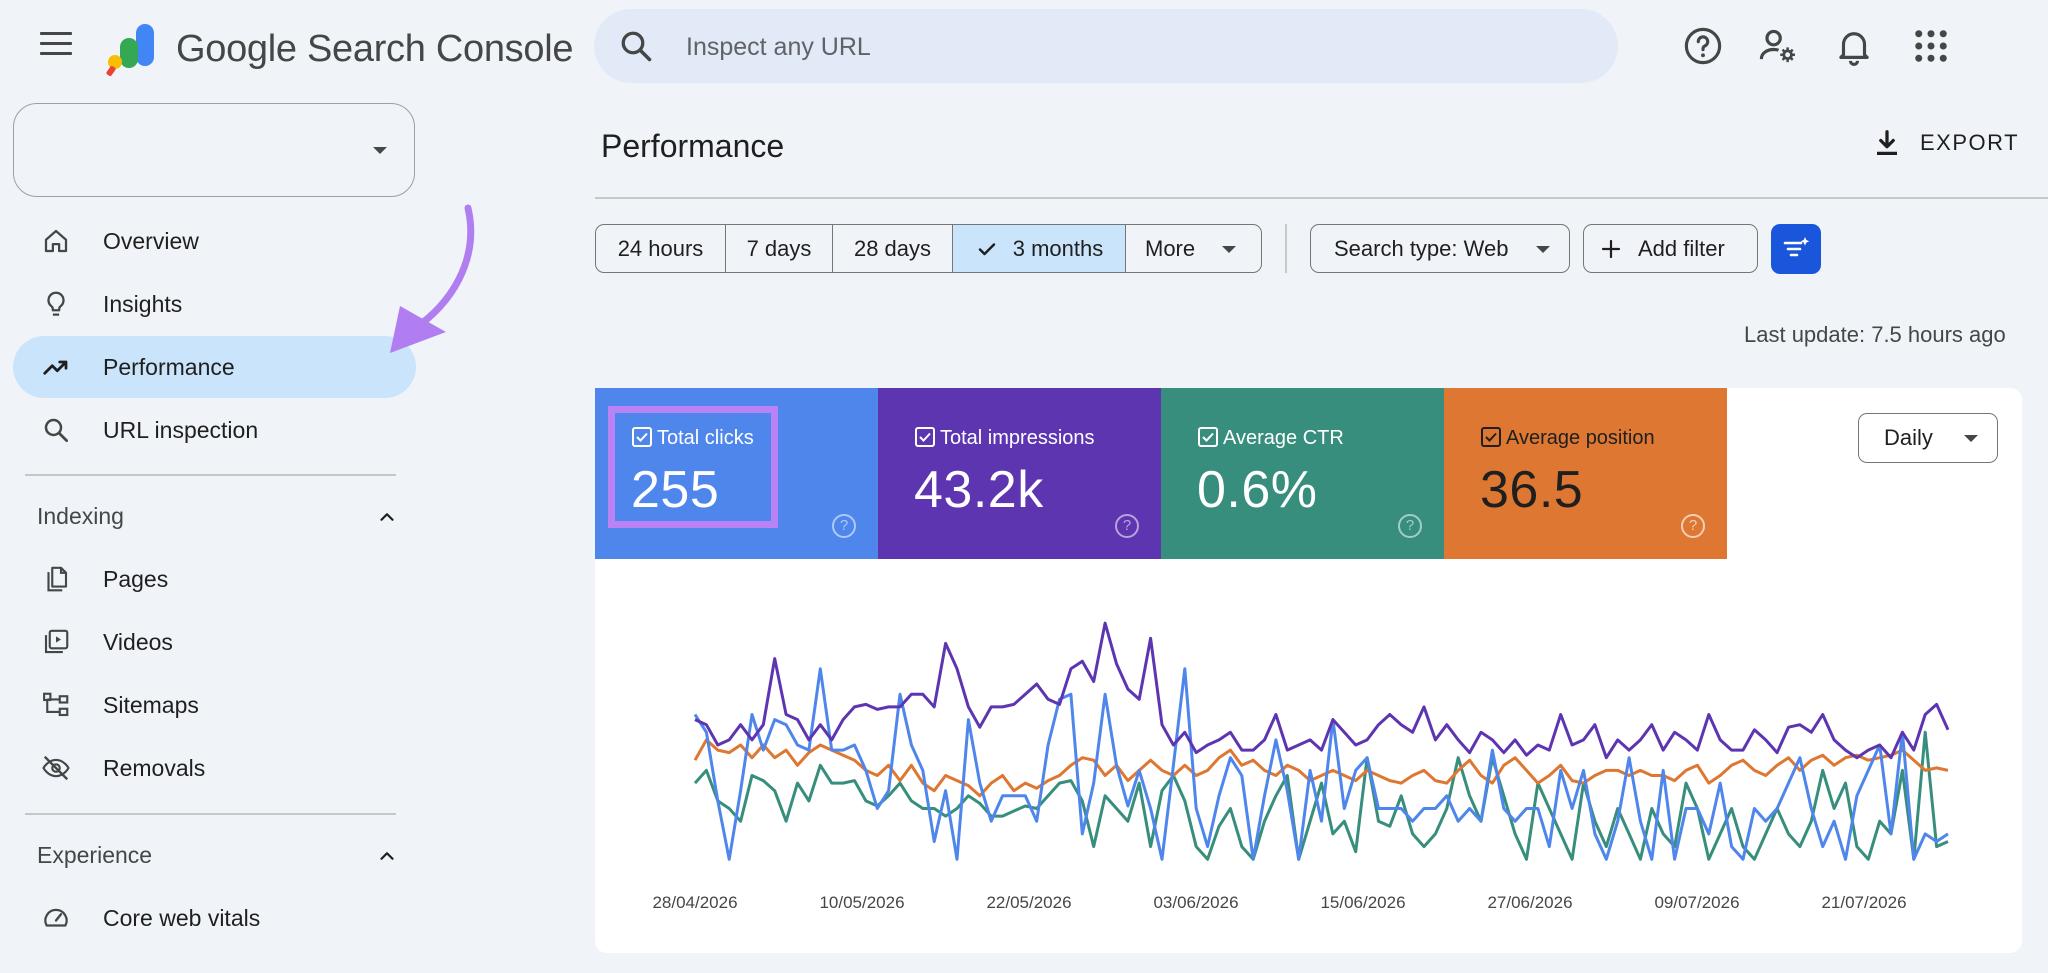 This screenshot has width=2048, height=973. Describe the element at coordinates (375, 49) in the screenshot. I see `app-title: Google Search Console` at that location.